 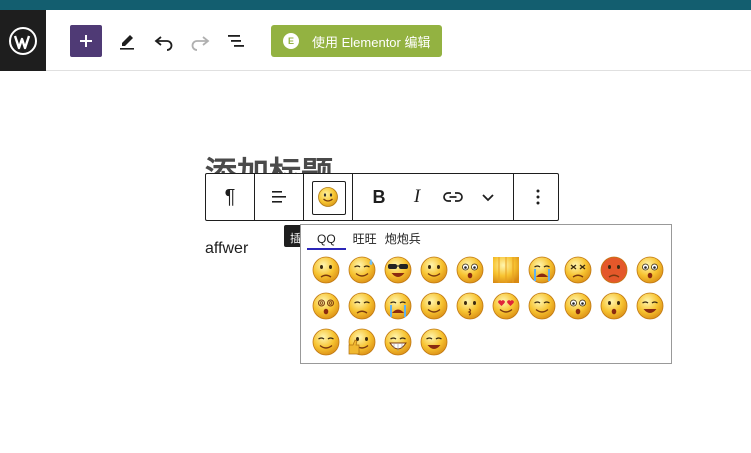 I want to click on surprised-face-icon, so click(x=470, y=270).